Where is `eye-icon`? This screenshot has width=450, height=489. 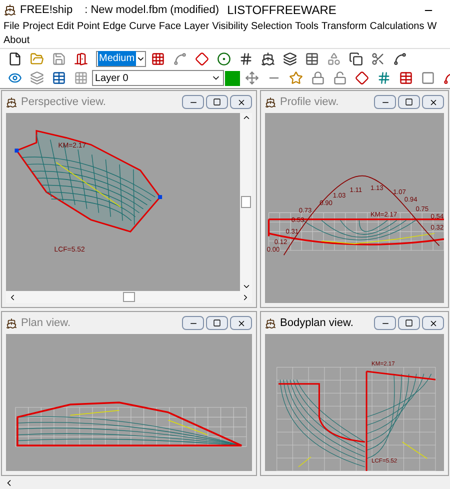 eye-icon is located at coordinates (15, 78).